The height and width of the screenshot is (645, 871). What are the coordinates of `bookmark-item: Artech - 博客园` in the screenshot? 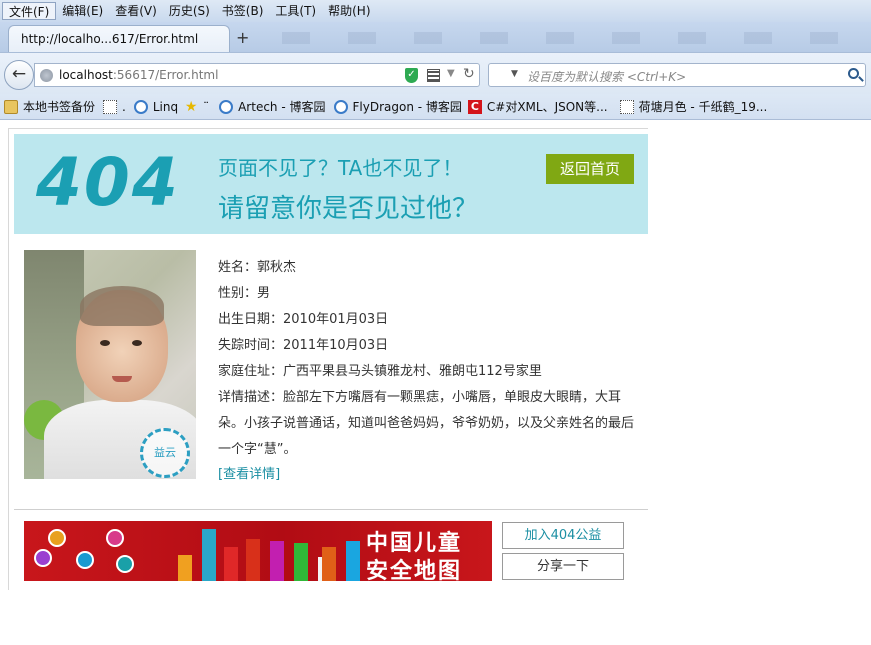 It's located at (272, 106).